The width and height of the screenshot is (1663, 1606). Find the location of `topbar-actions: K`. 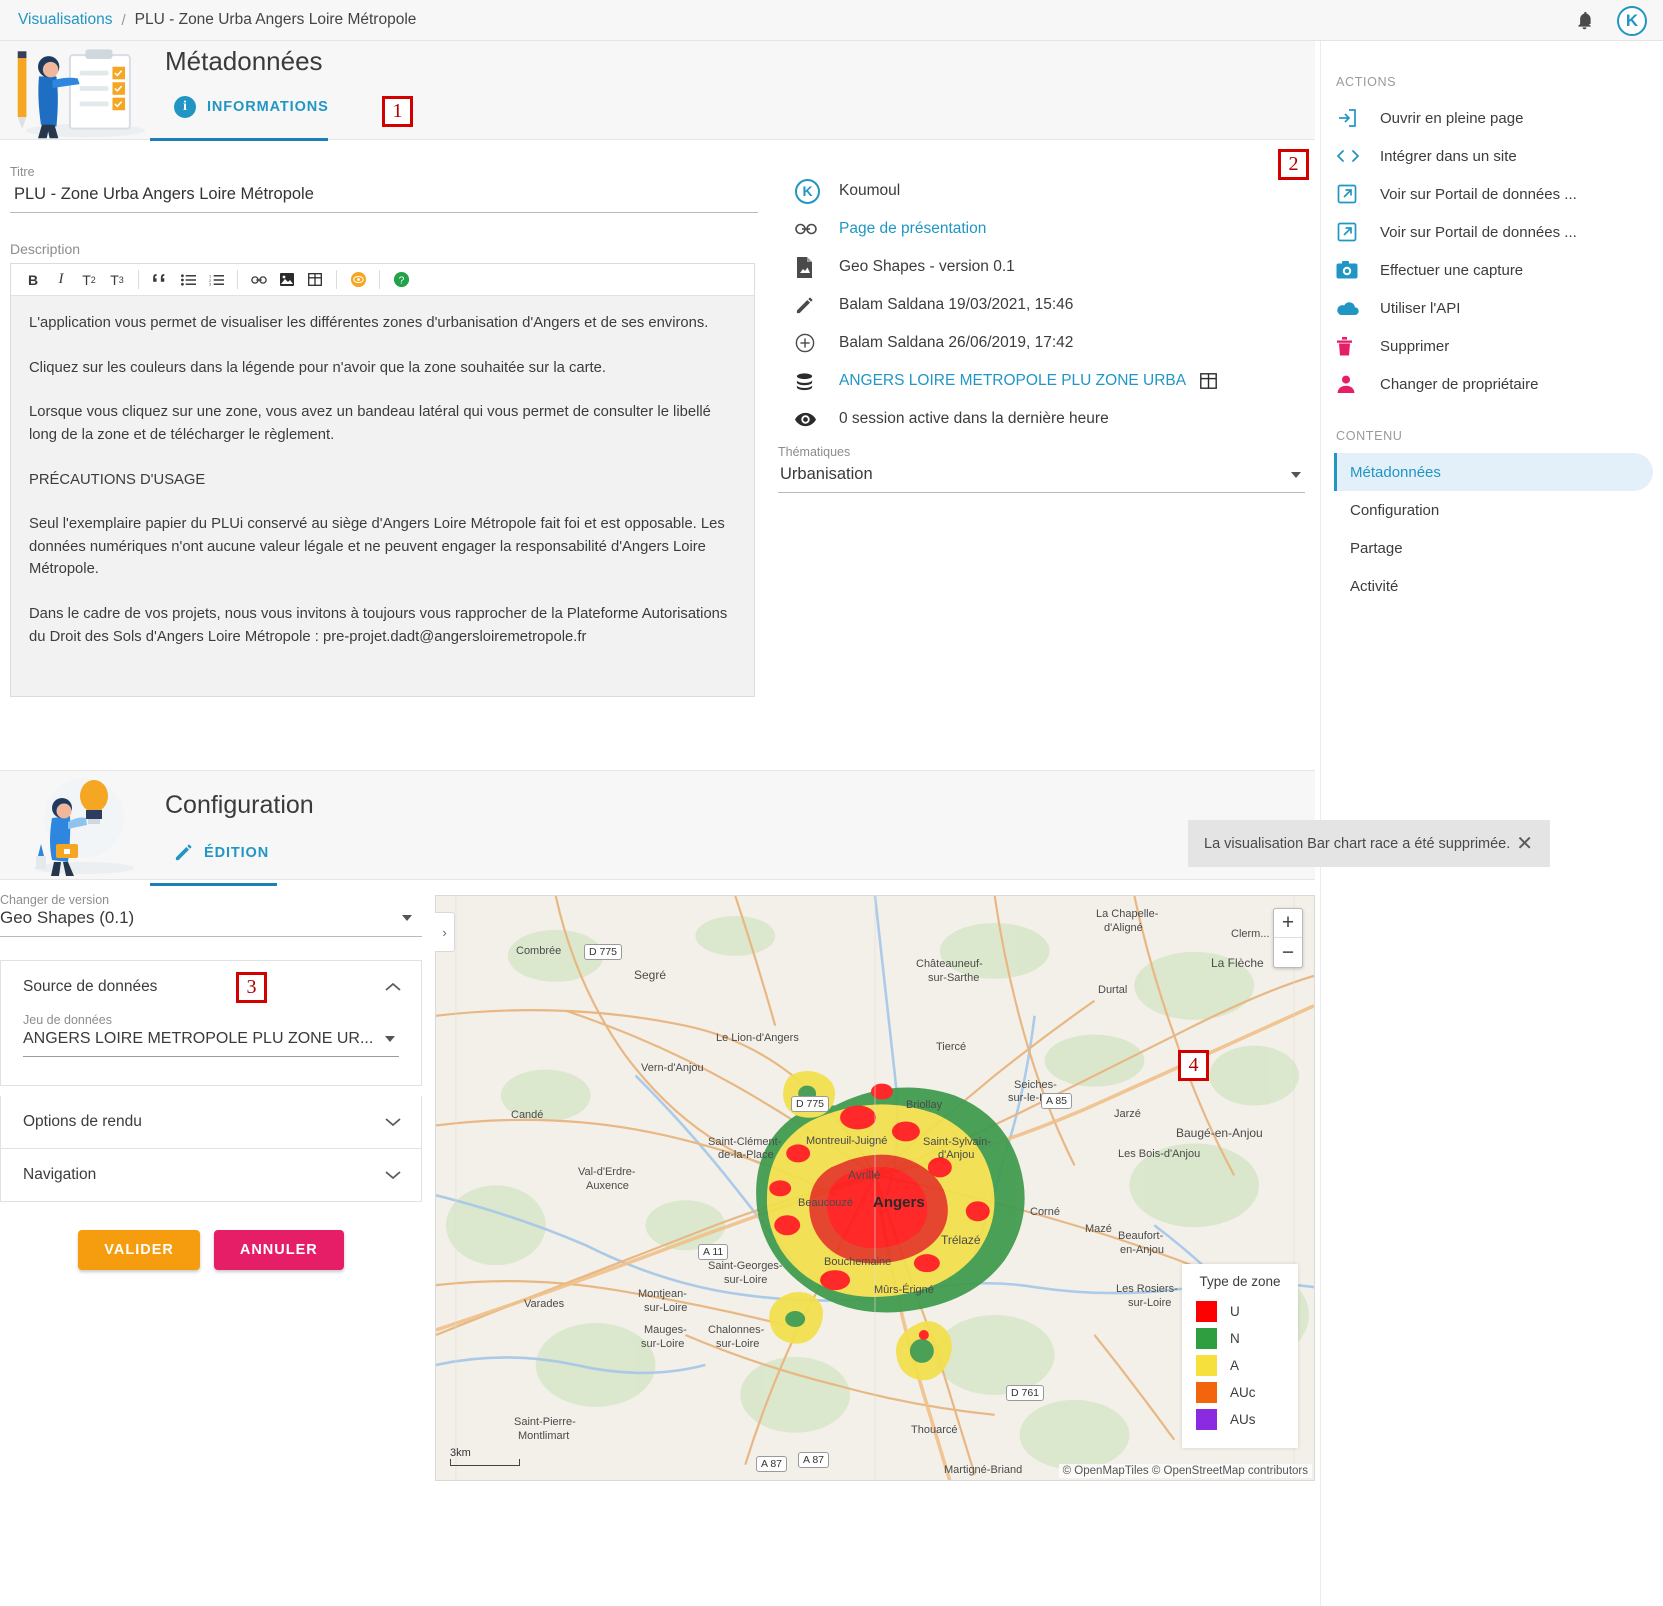

topbar-actions: K is located at coordinates (1610, 20).